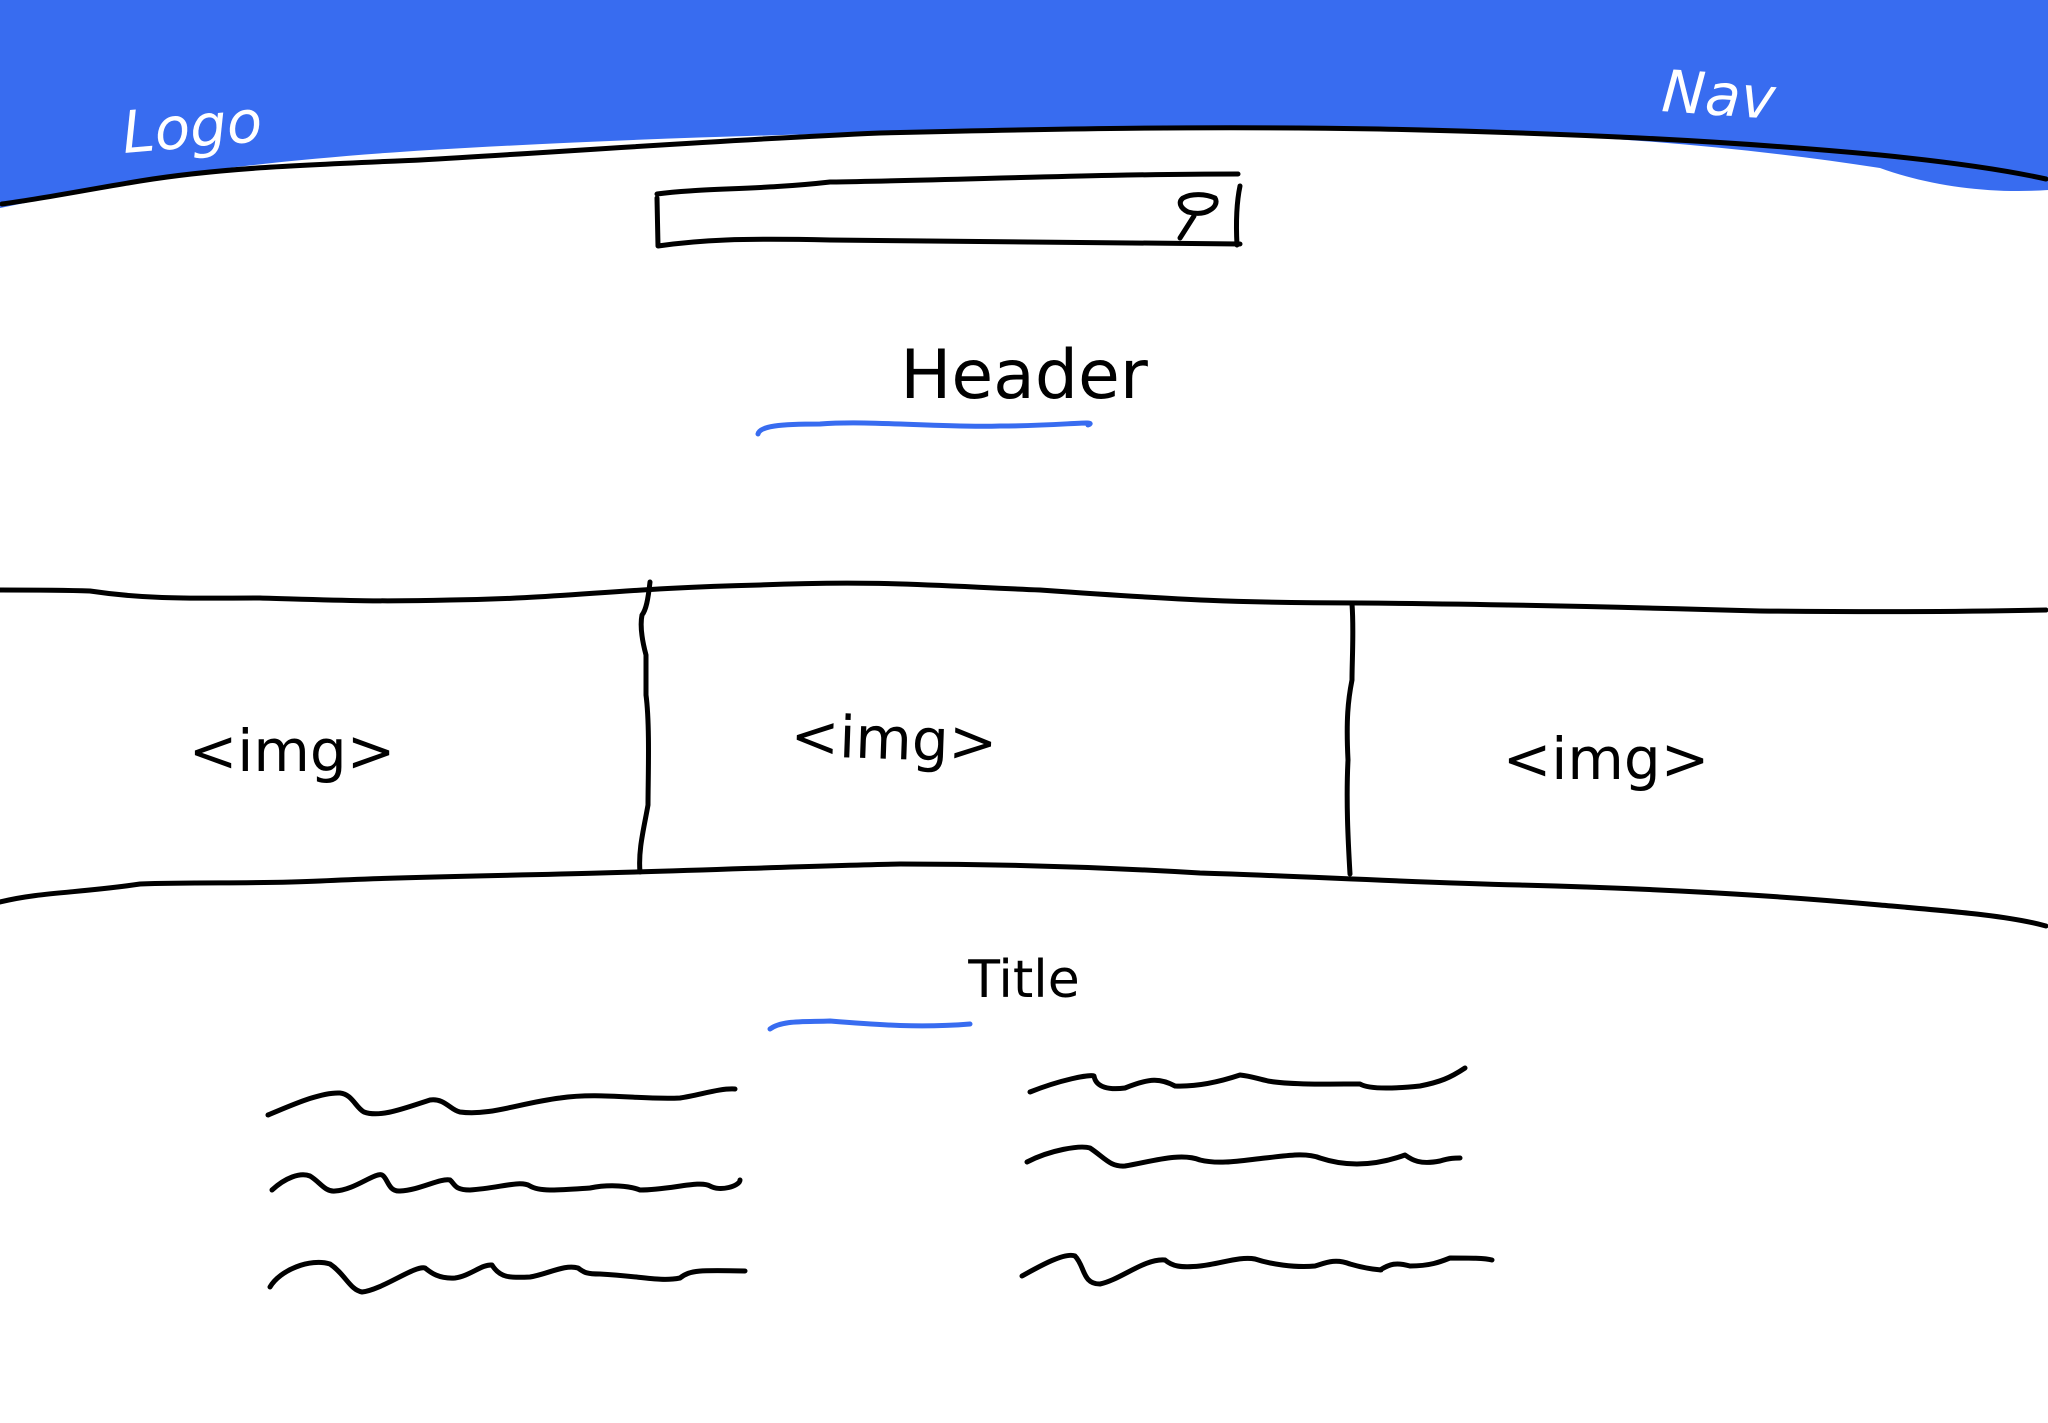 This screenshot has height=1423, width=2048. Describe the element at coordinates (1719, 95) in the screenshot. I see `nav-text: Nav` at that location.